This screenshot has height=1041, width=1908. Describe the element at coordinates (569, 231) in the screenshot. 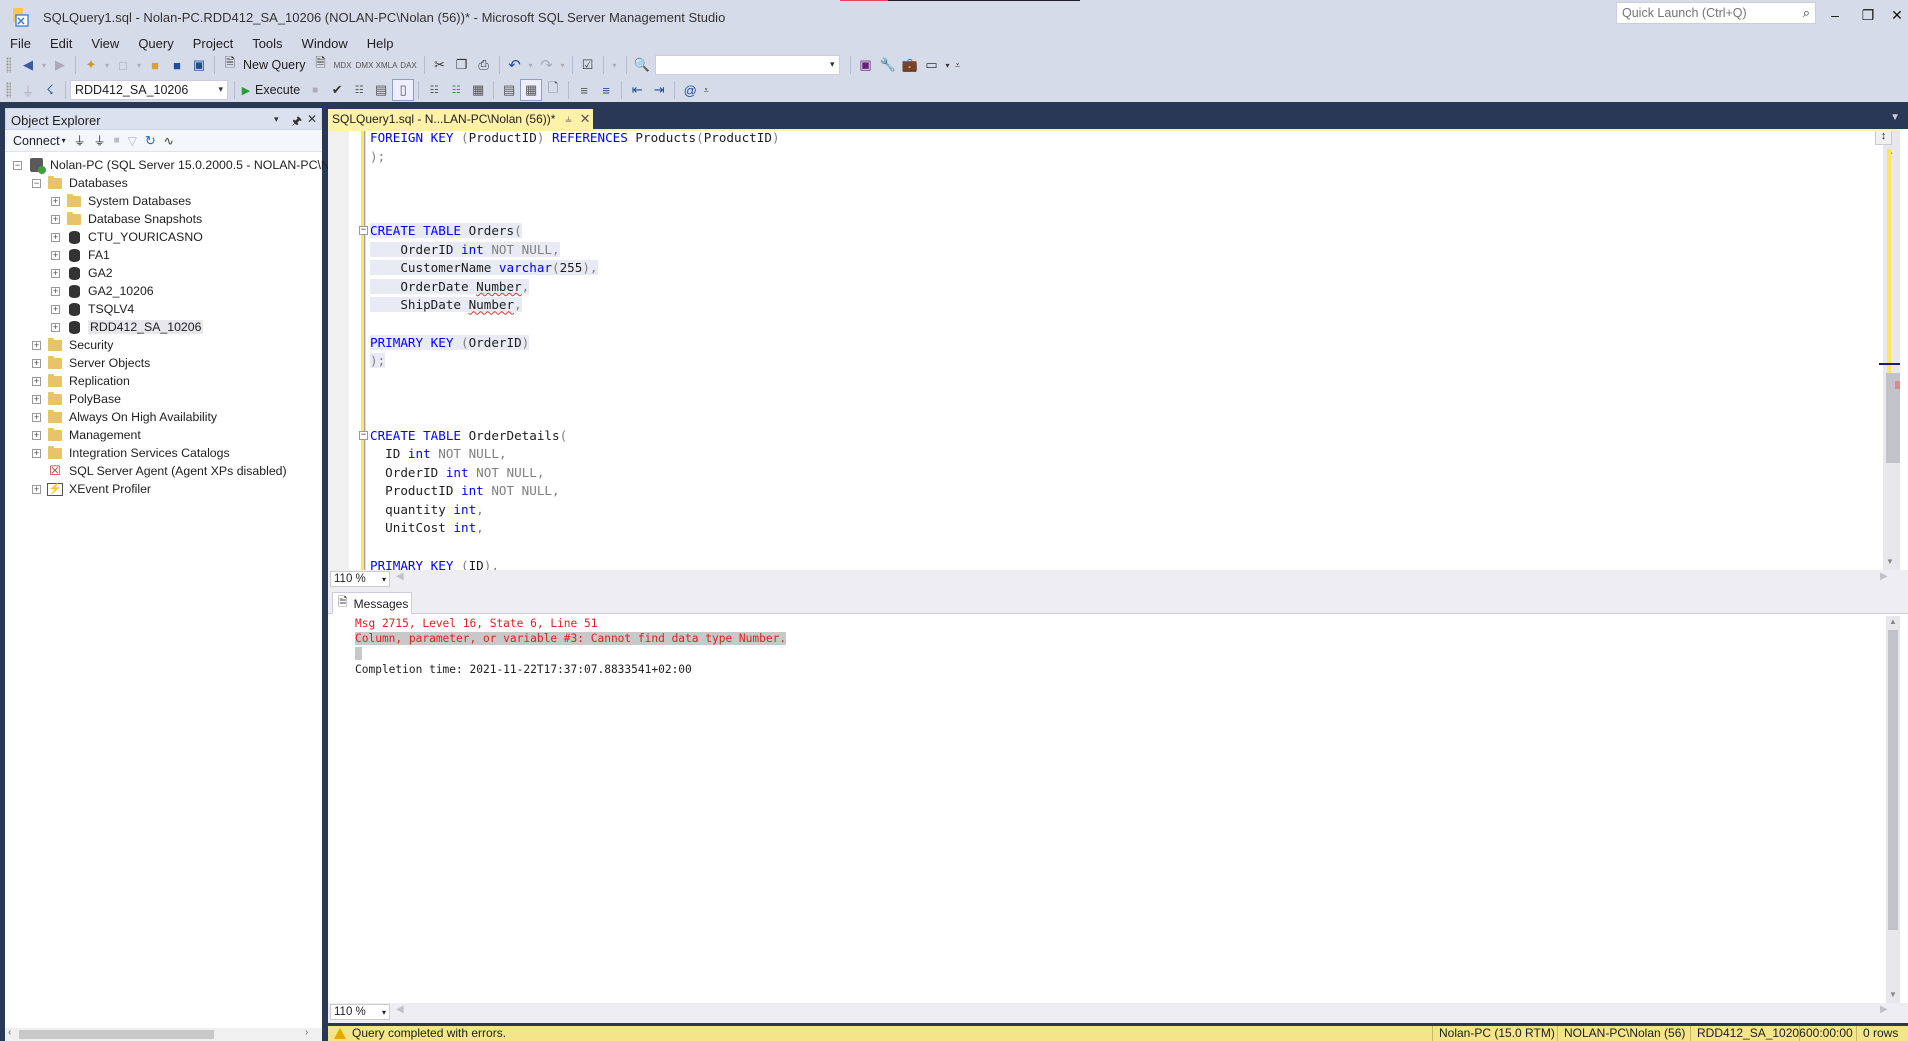

I see `code-line: CREATE TABLE Orders(−` at that location.